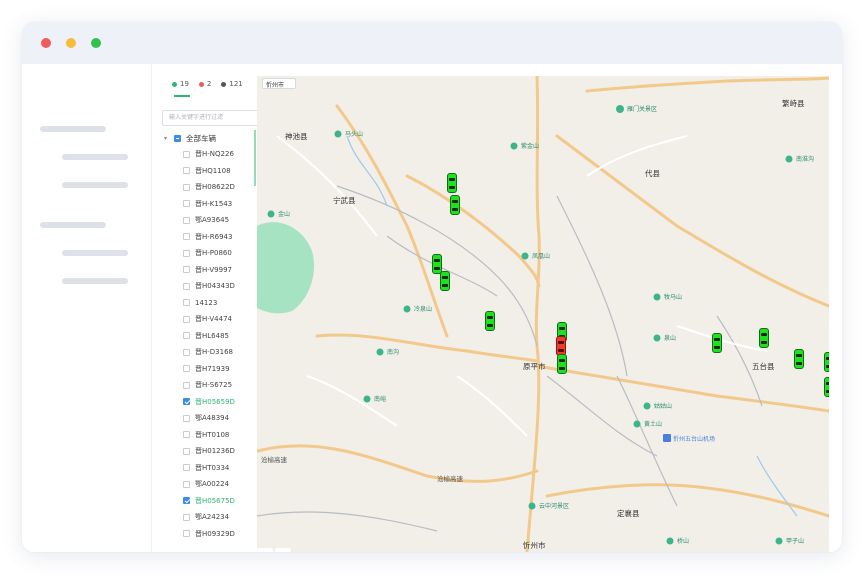  Describe the element at coordinates (214, 236) in the screenshot. I see `vehicle-plate-label: 晋H-R6943` at that location.